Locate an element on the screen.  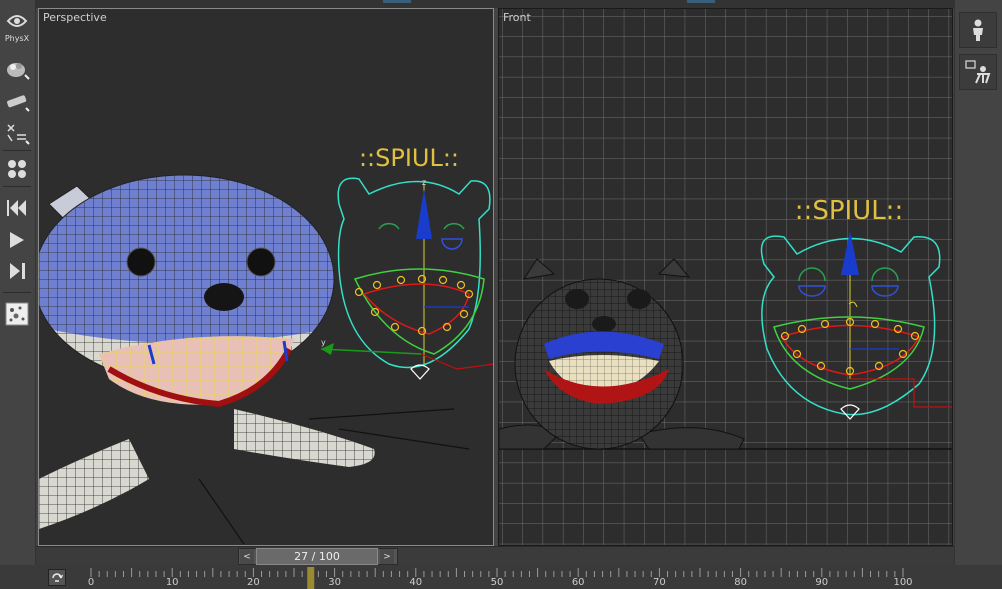
cycle-icon is located at coordinates (57, 577).